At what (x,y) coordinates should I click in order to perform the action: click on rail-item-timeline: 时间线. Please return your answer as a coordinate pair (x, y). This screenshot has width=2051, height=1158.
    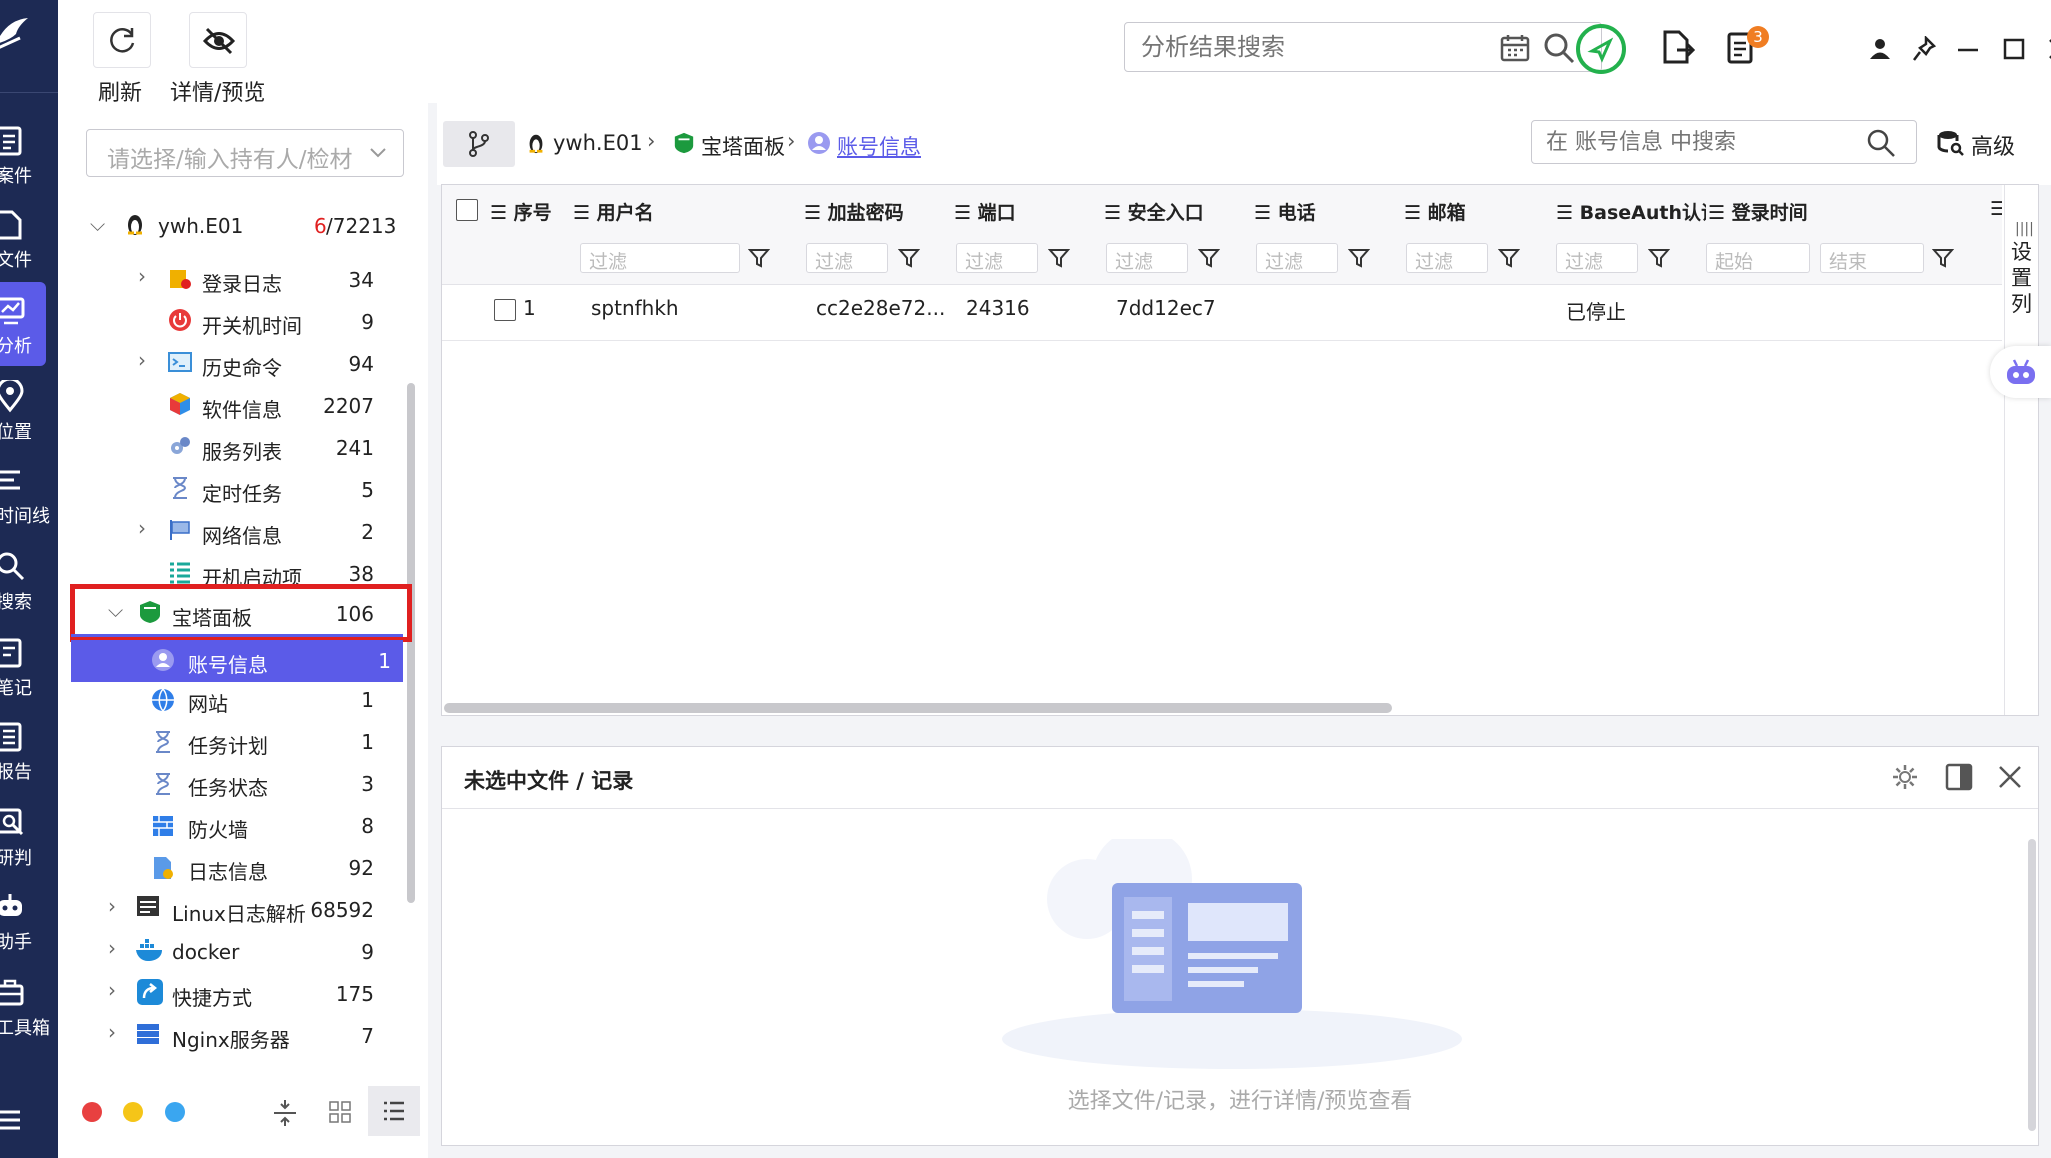
    Looking at the image, I should click on (29, 494).